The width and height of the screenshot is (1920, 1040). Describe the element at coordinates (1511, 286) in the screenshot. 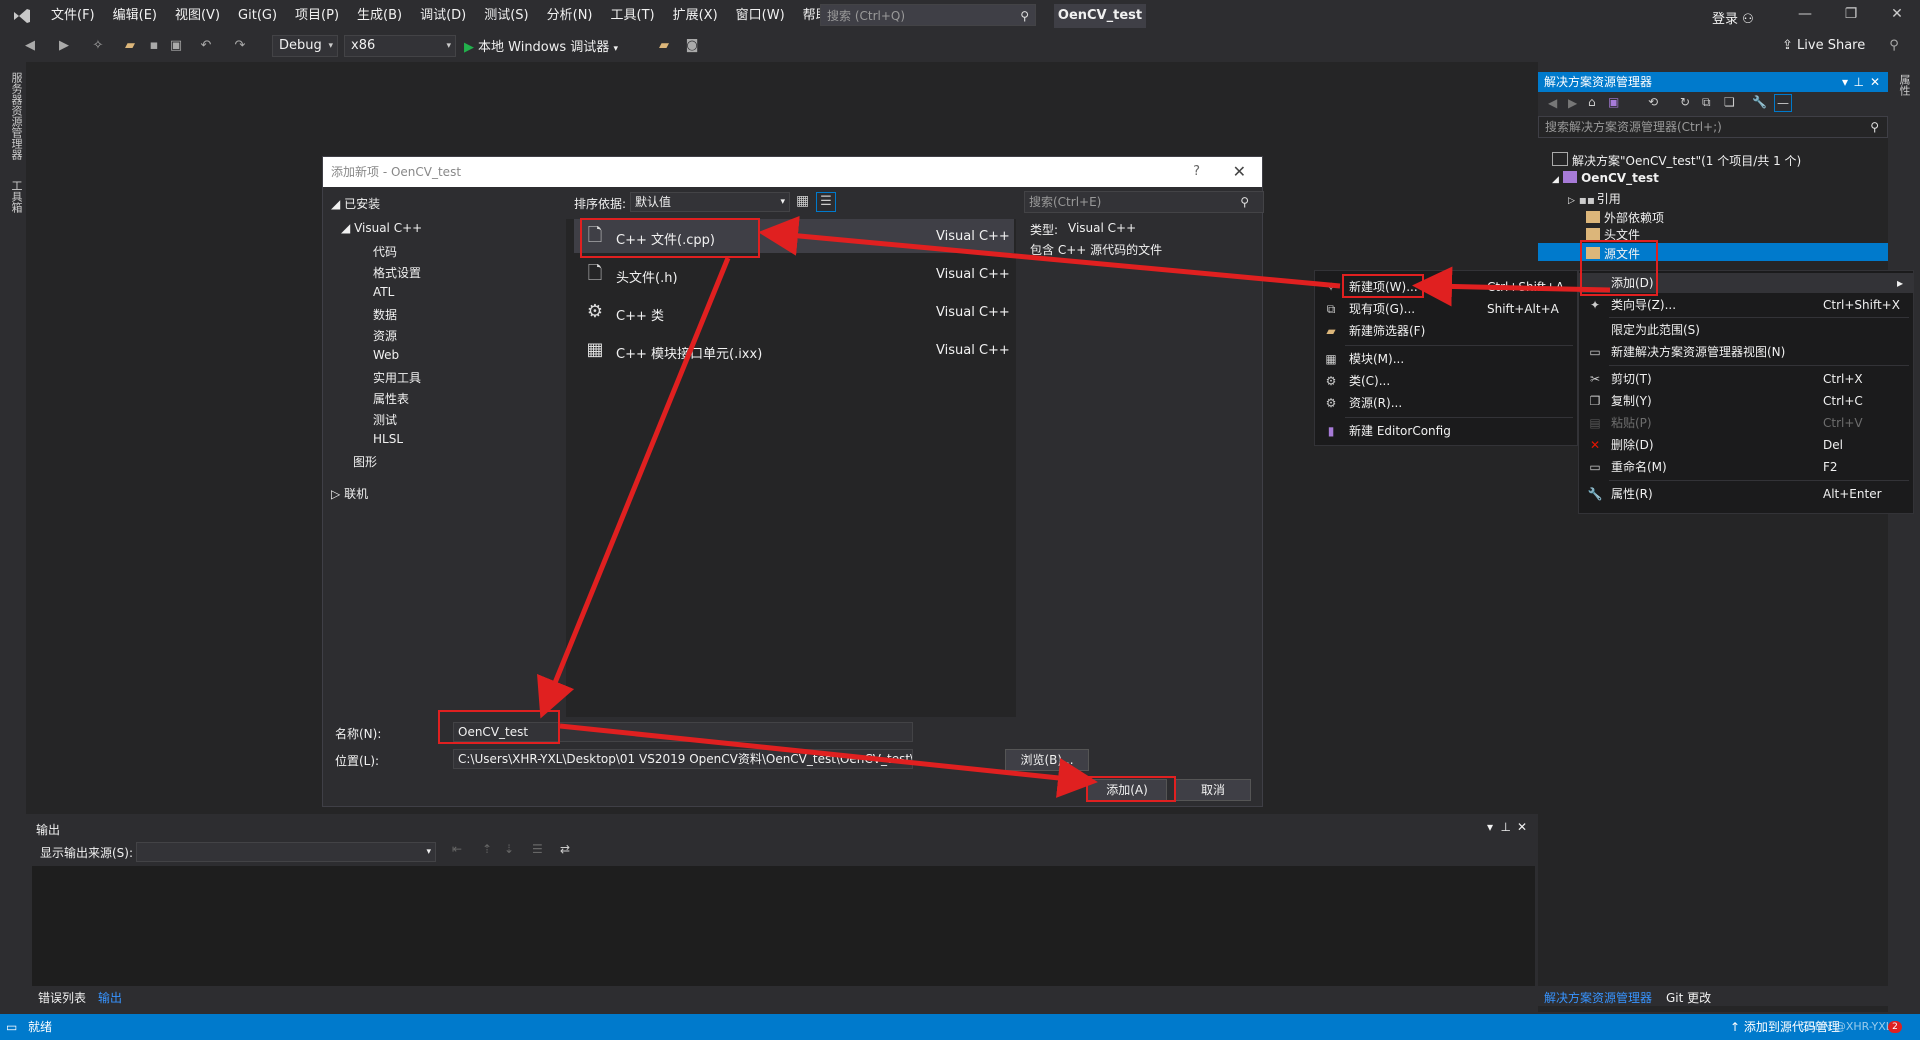

I see `arrow-to-new-item` at that location.